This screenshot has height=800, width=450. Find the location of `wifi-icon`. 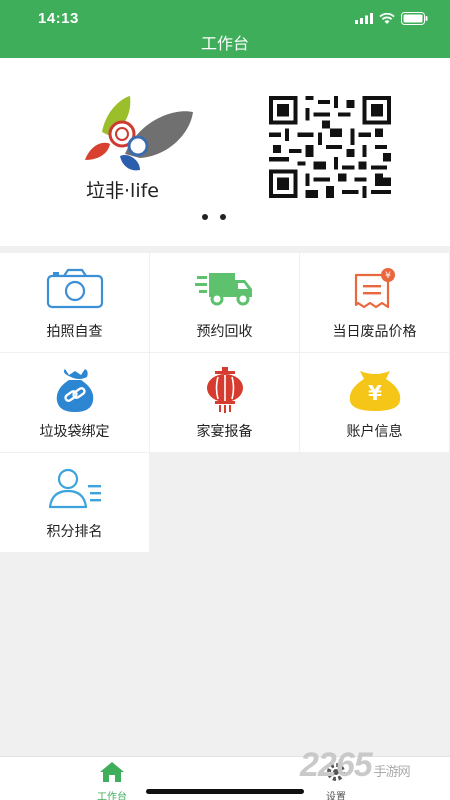

wifi-icon is located at coordinates (387, 18).